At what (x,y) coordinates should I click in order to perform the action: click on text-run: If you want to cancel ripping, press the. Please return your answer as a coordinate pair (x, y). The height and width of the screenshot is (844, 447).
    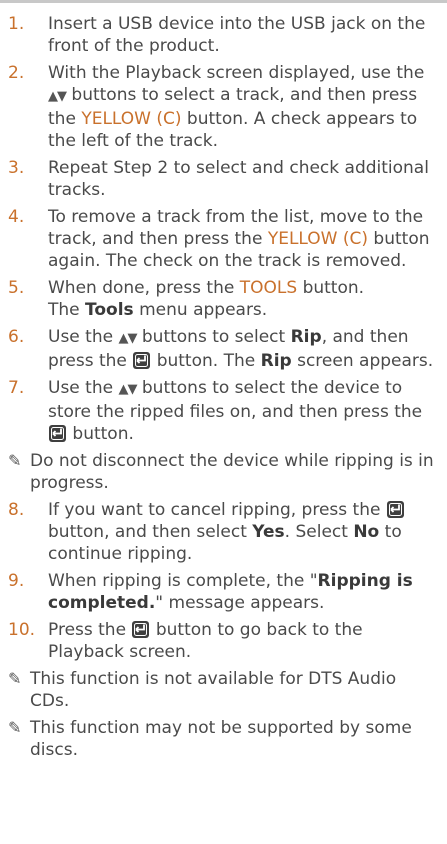
    Looking at the image, I should click on (217, 510).